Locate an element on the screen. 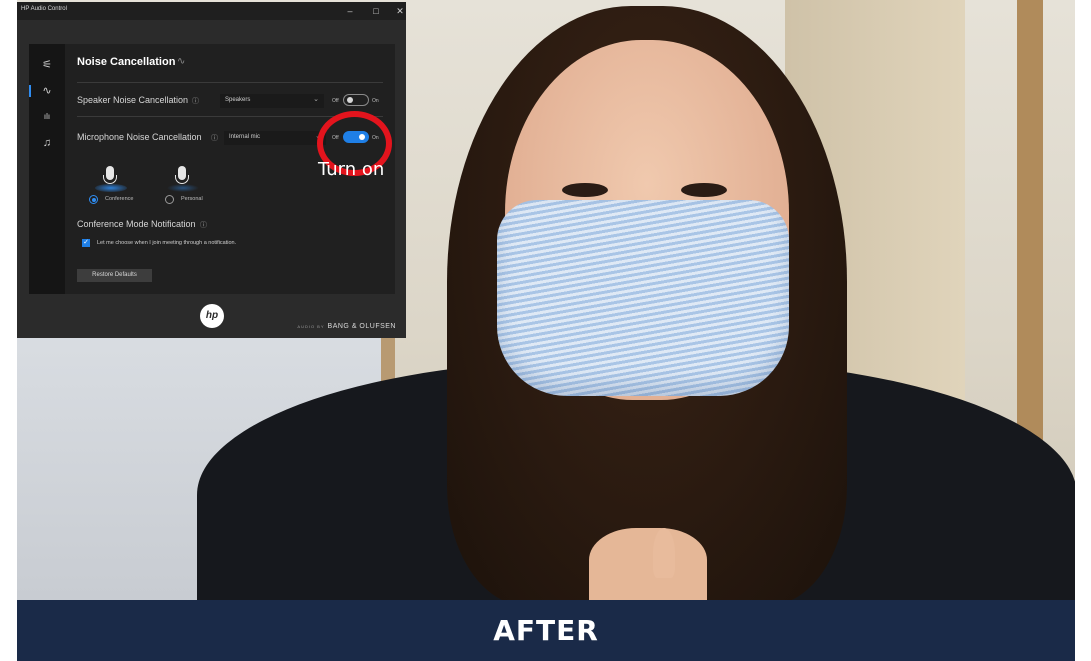 The image size is (1091, 661). caption-text: AFTER is located at coordinates (546, 630).